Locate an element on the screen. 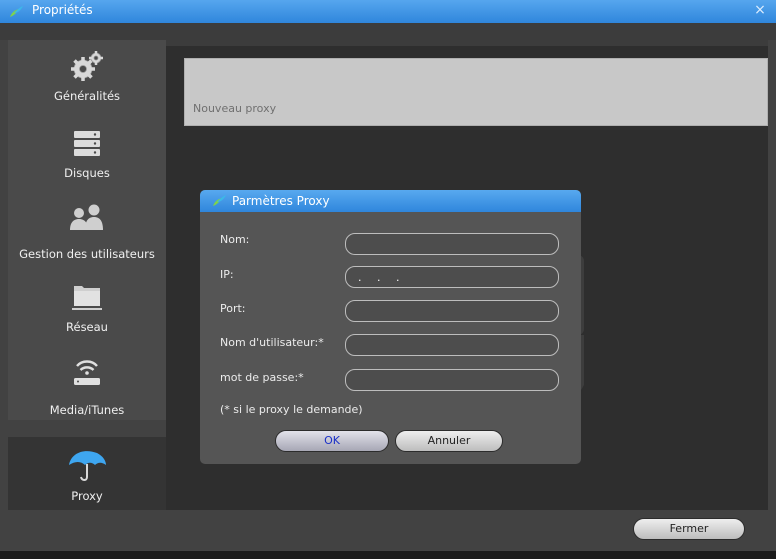 The width and height of the screenshot is (776, 559). sidebar-item-reseau: Réseau is located at coordinates (87, 306).